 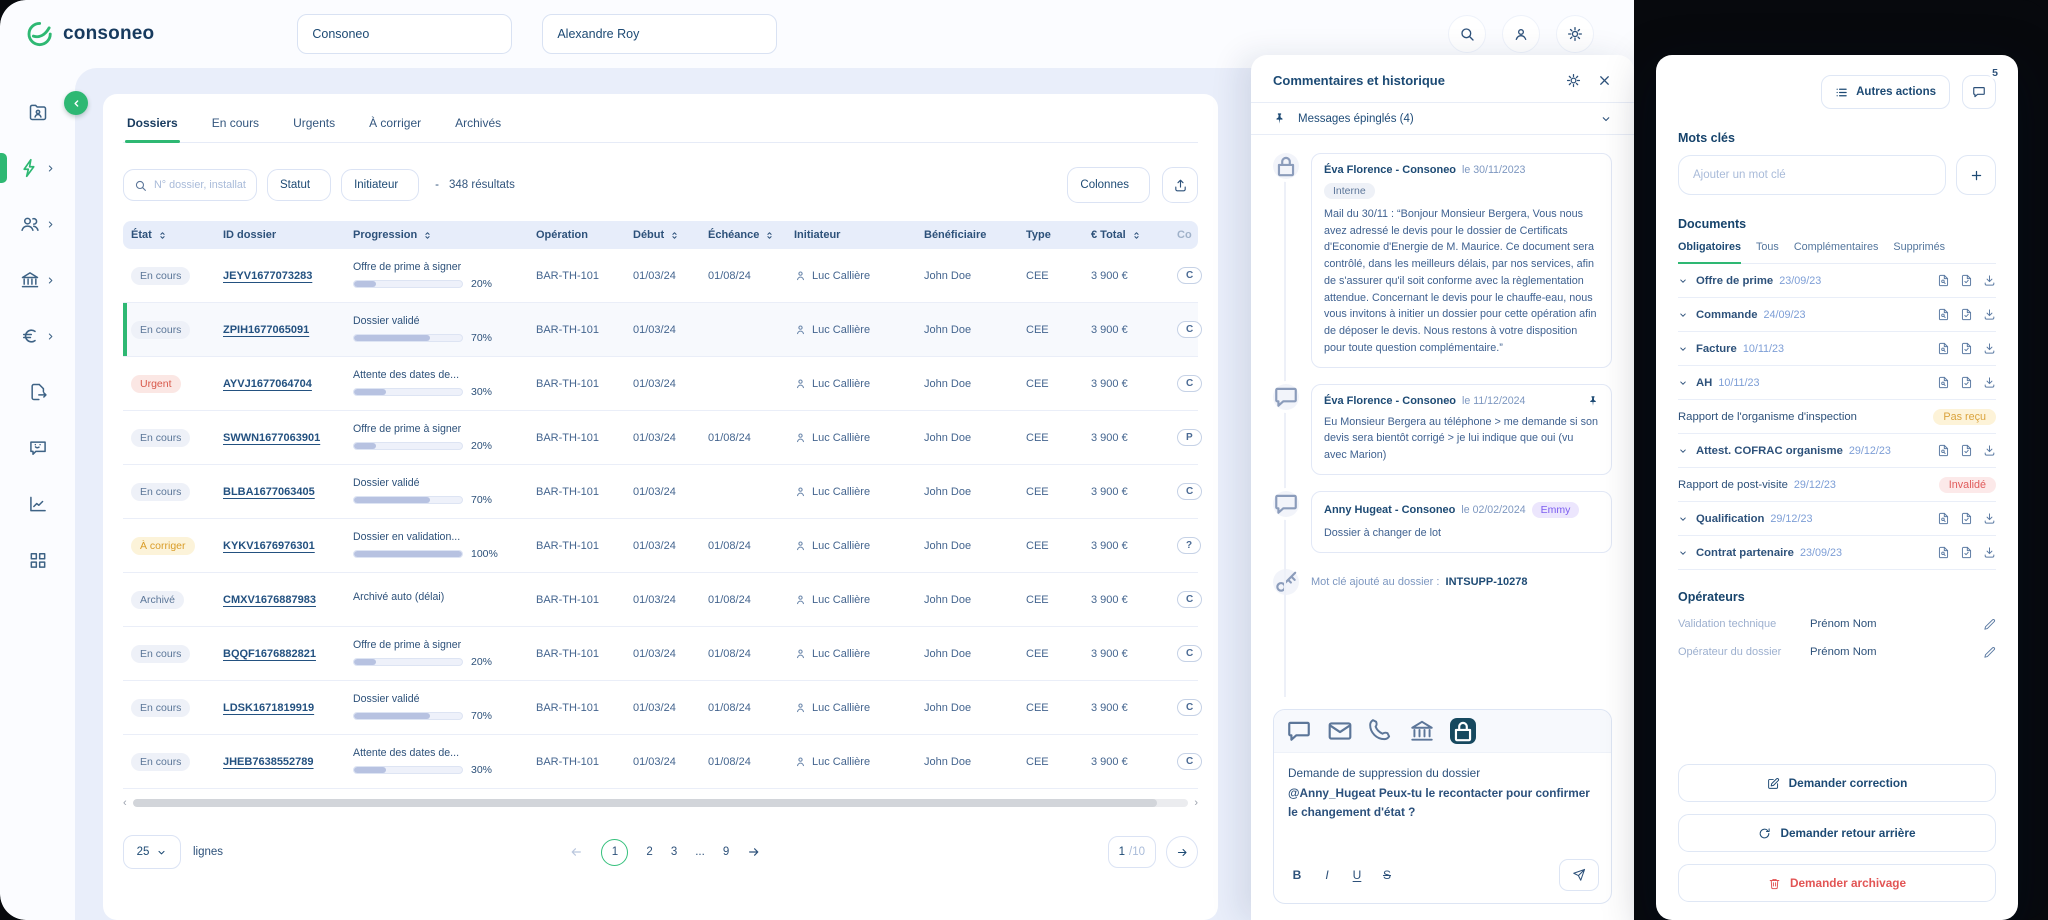 What do you see at coordinates (37, 336) in the screenshot?
I see `sidebar-item-euro` at bounding box center [37, 336].